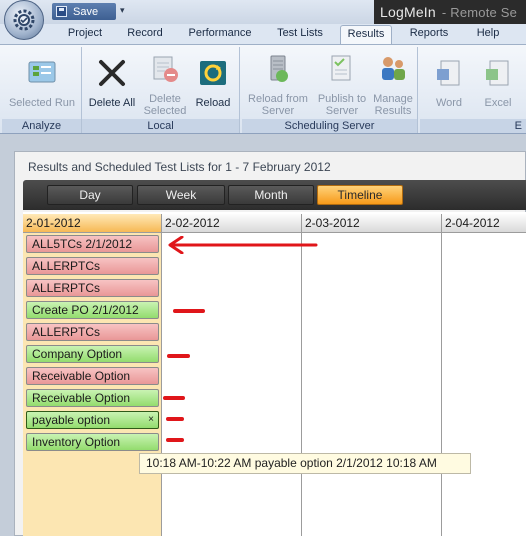 The image size is (526, 536). What do you see at coordinates (165, 111) in the screenshot?
I see `delete-selected-label-2: Selected` at bounding box center [165, 111].